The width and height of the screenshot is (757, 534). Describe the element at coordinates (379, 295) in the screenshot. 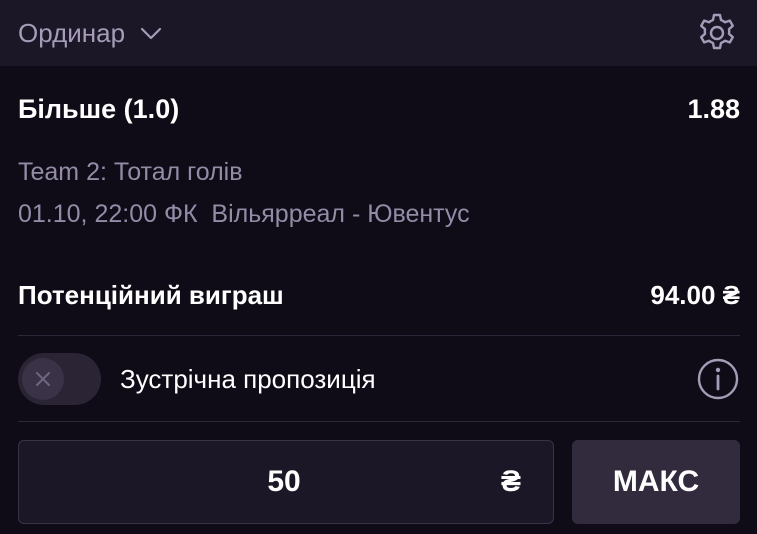

I see `potential-win-row: Потенційний виграш 94.00 ₴` at that location.